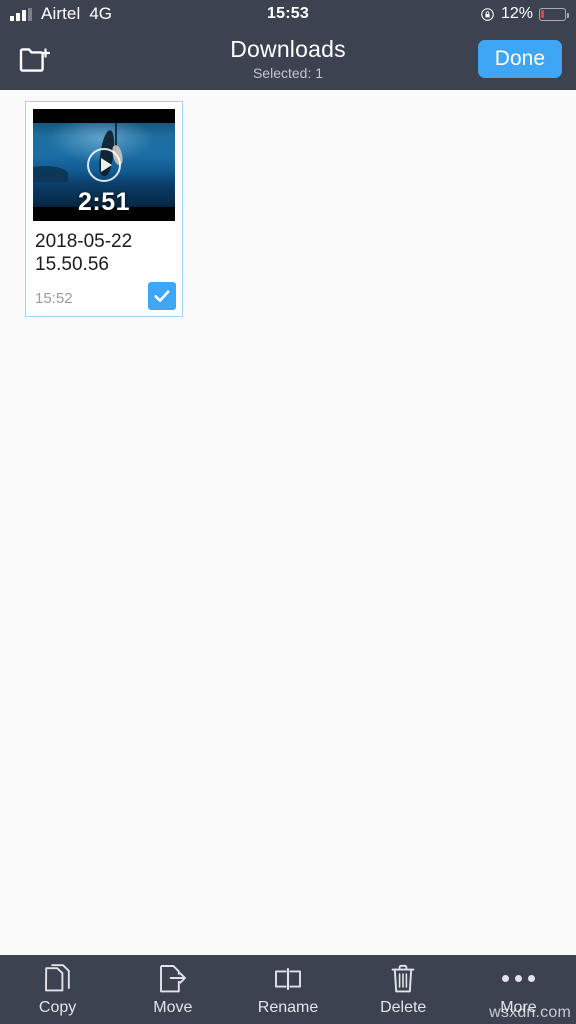 The width and height of the screenshot is (576, 1024). I want to click on status-bar-right: 12%, so click(524, 14).